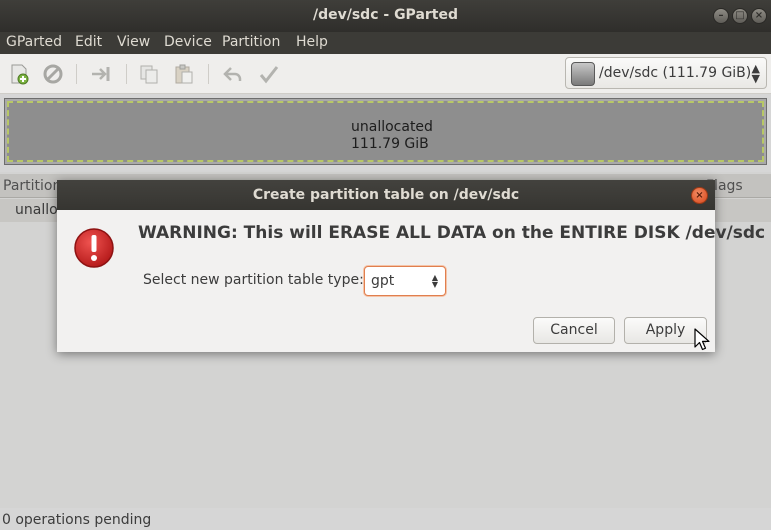 This screenshot has width=771, height=530. What do you see at coordinates (699, 195) in the screenshot?
I see `dialog-close-button: ×` at bounding box center [699, 195].